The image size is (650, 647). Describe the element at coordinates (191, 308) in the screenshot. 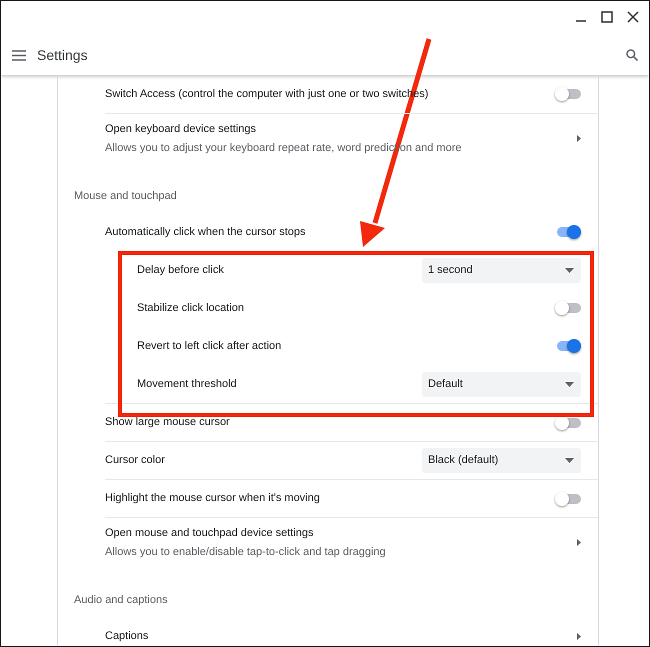

I see `setting-label: Stabilize click location` at that location.